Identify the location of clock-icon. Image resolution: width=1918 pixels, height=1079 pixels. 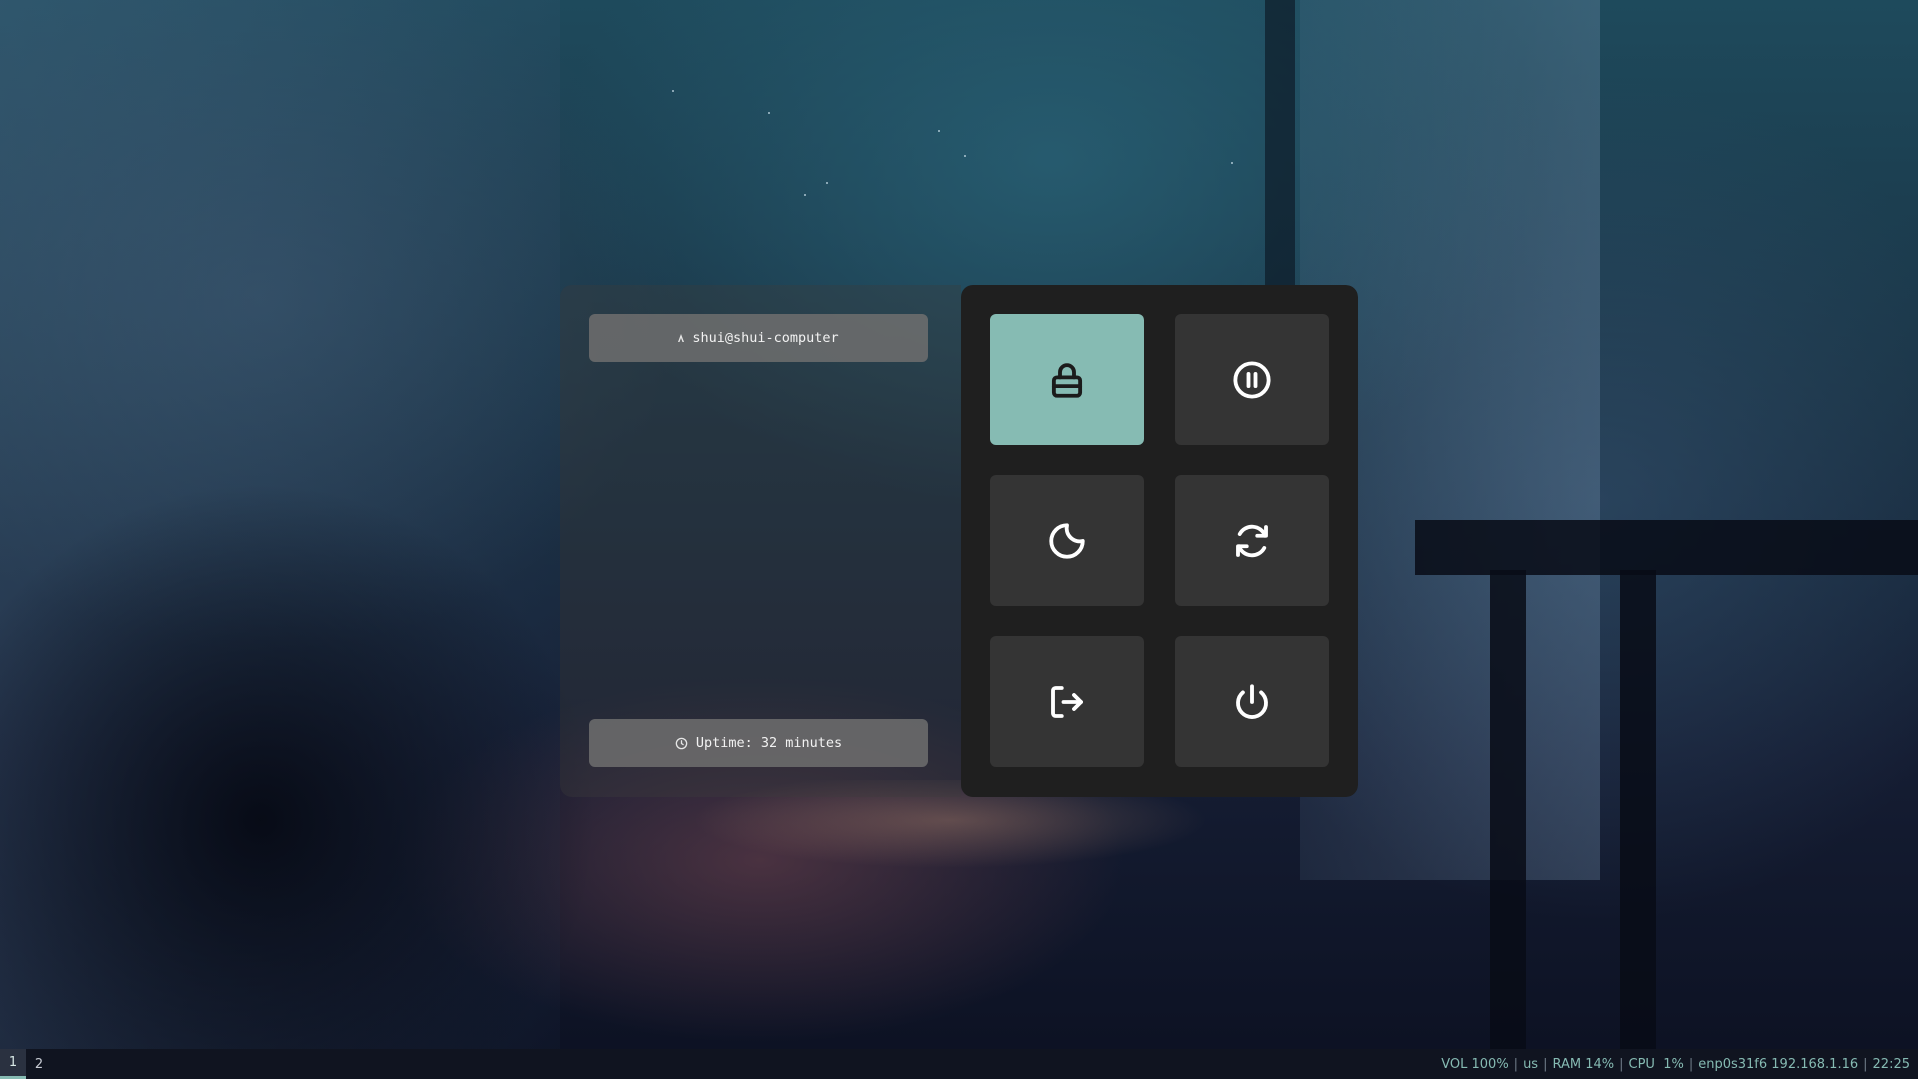
(681, 743).